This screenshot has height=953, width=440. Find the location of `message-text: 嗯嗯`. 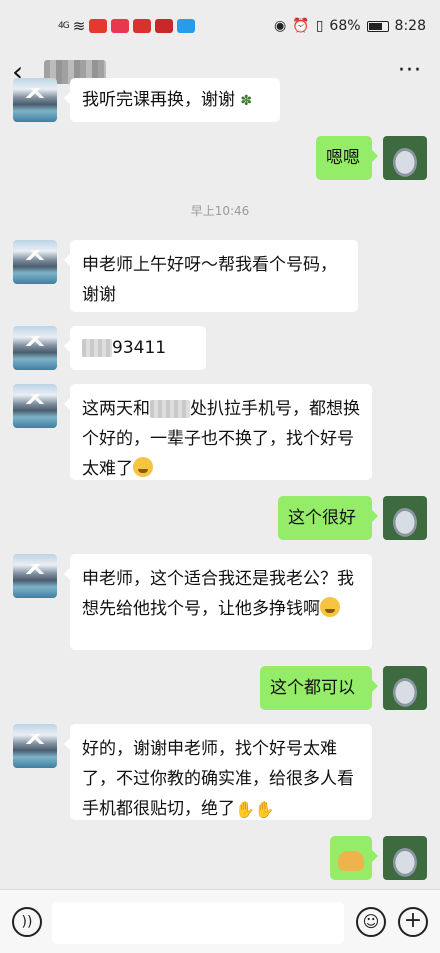

message-text: 嗯嗯 is located at coordinates (343, 158).